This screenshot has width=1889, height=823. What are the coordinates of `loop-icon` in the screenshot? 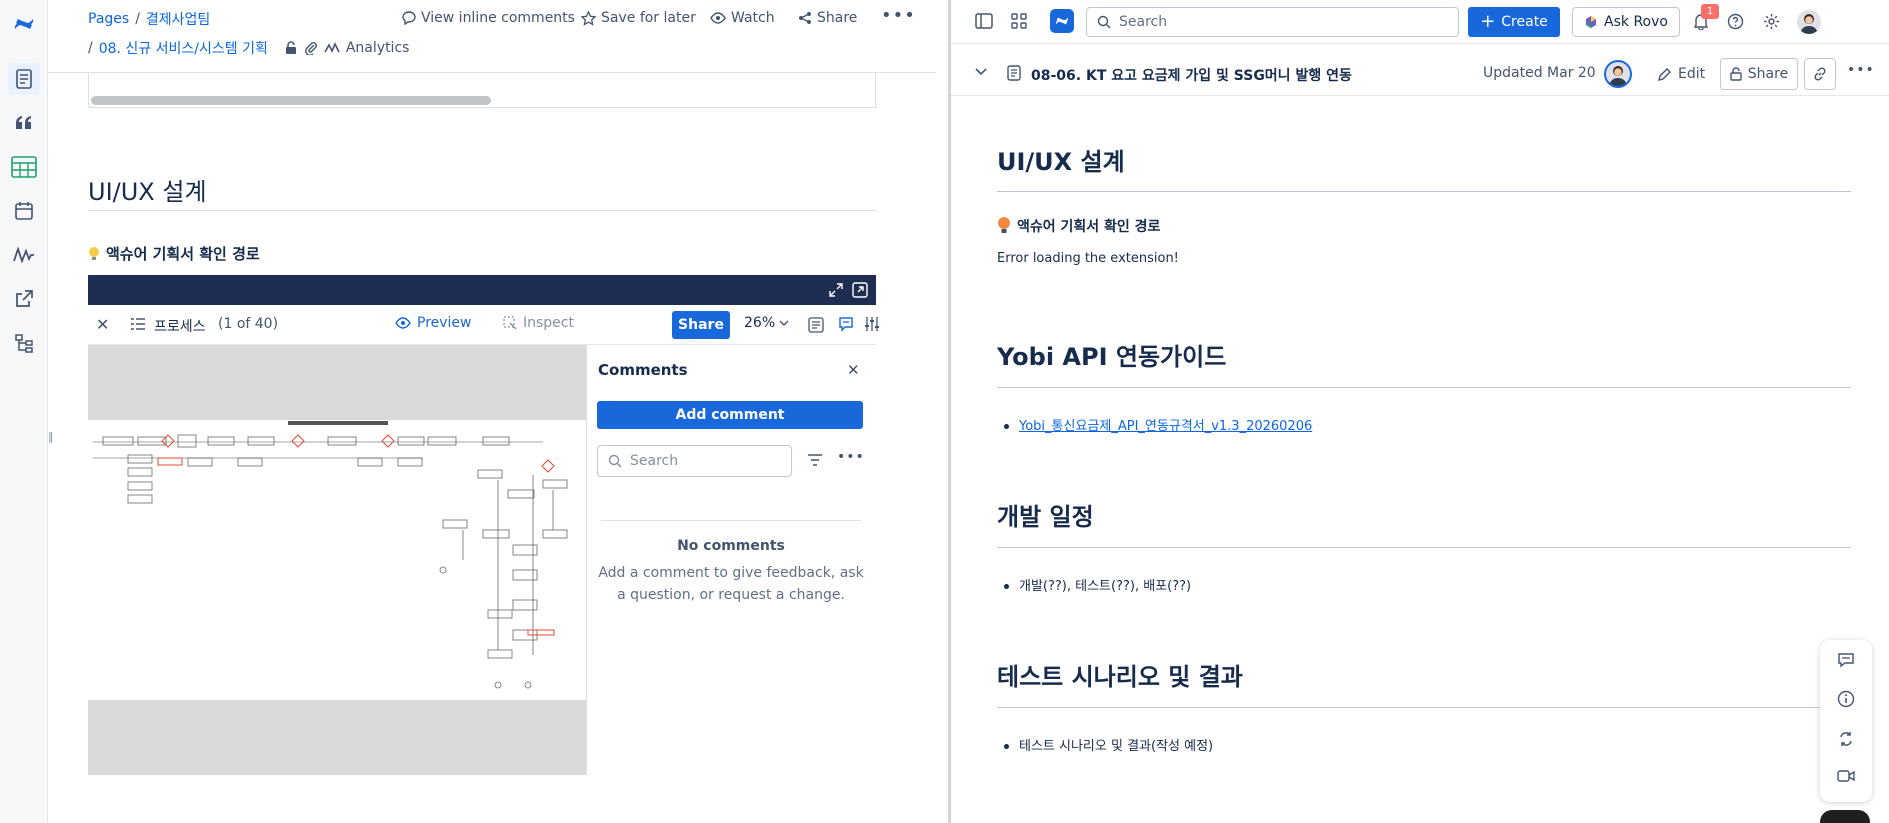 It's located at (1846, 739).